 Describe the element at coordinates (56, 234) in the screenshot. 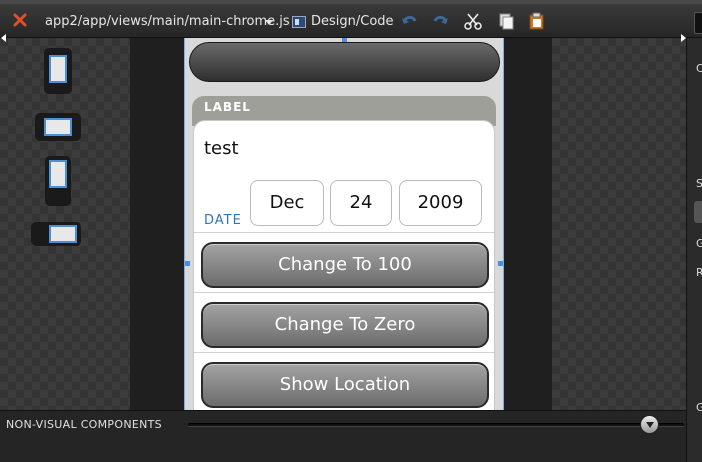

I see `device-tablet-landscape-icon` at that location.